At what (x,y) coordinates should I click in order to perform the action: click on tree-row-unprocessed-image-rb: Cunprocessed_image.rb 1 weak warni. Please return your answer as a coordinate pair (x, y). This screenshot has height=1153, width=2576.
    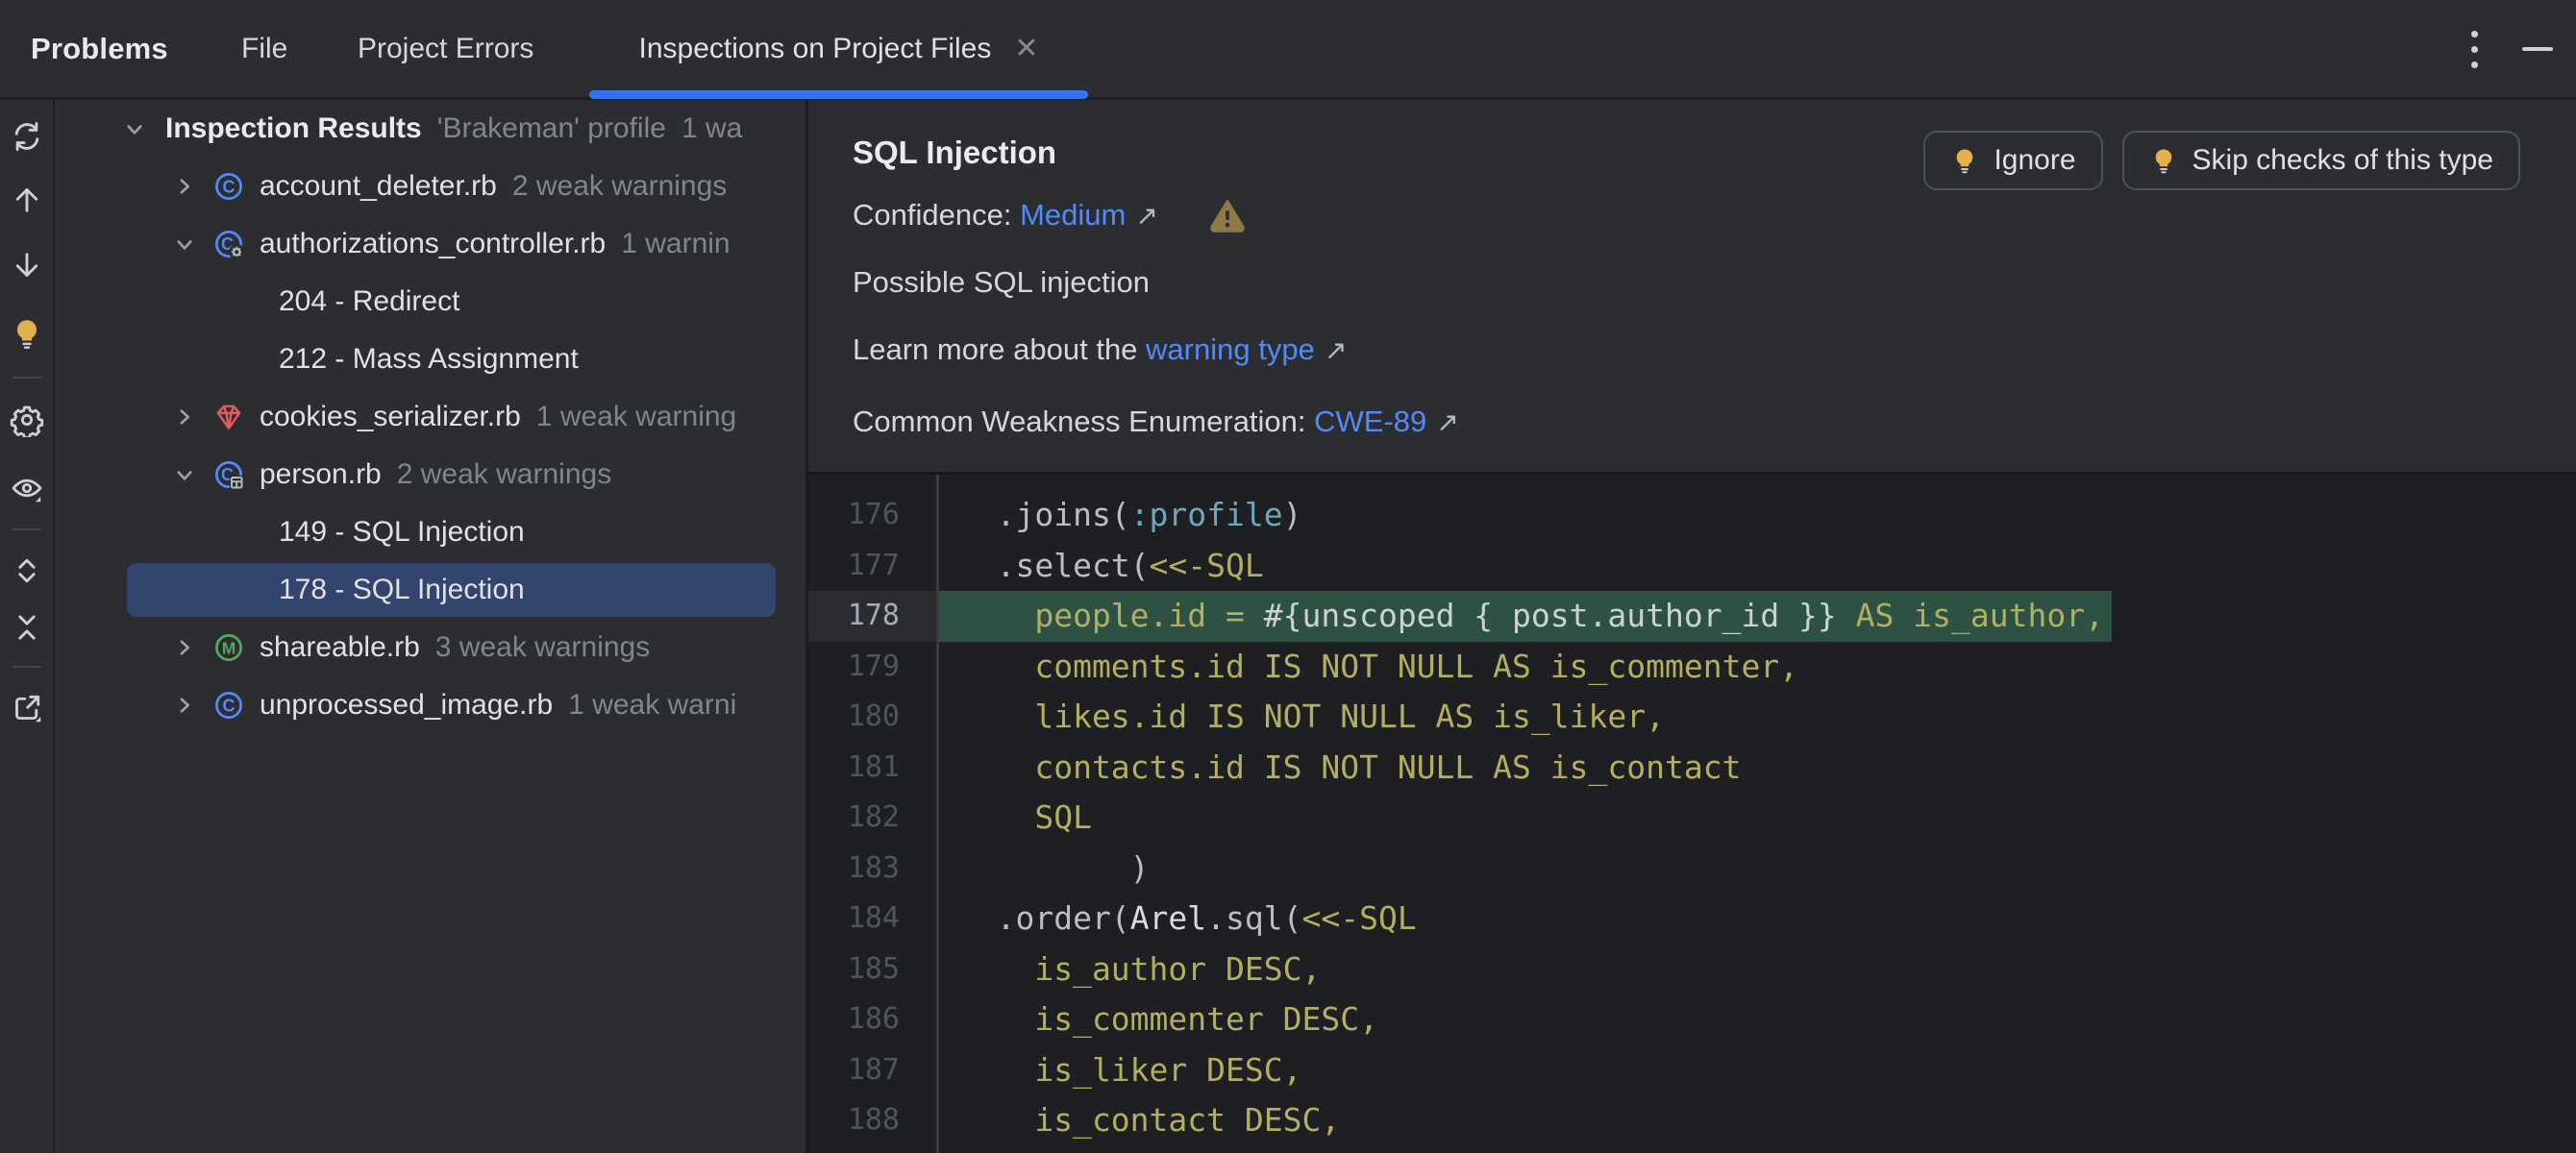
    Looking at the image, I should click on (430, 705).